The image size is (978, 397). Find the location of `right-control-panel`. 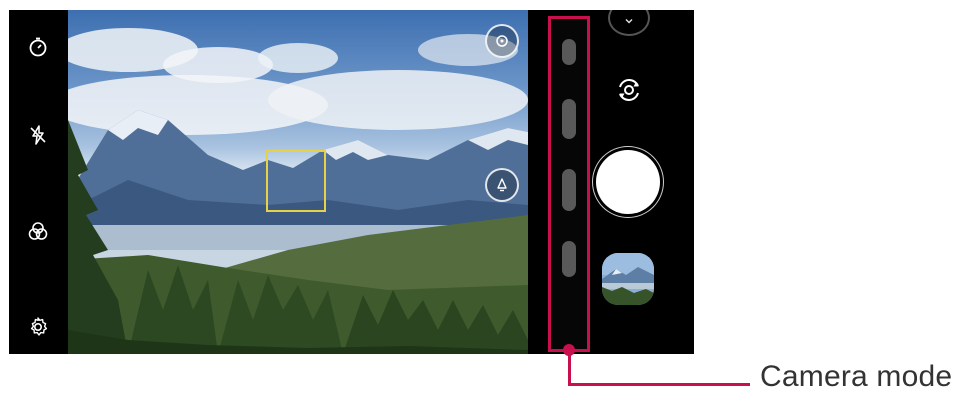

right-control-panel is located at coordinates (611, 182).